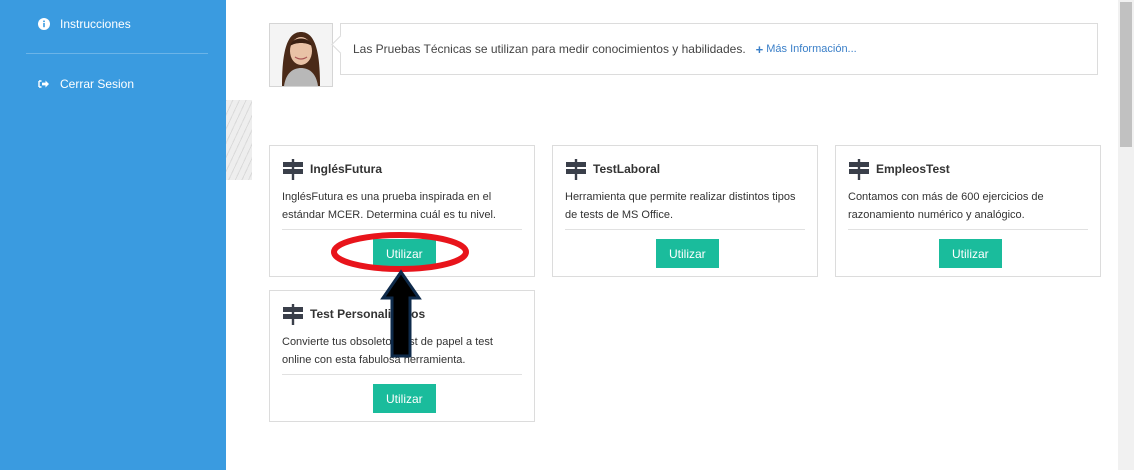 The width and height of the screenshot is (1134, 470). Describe the element at coordinates (44, 84) in the screenshot. I see `sign-out-icon` at that location.